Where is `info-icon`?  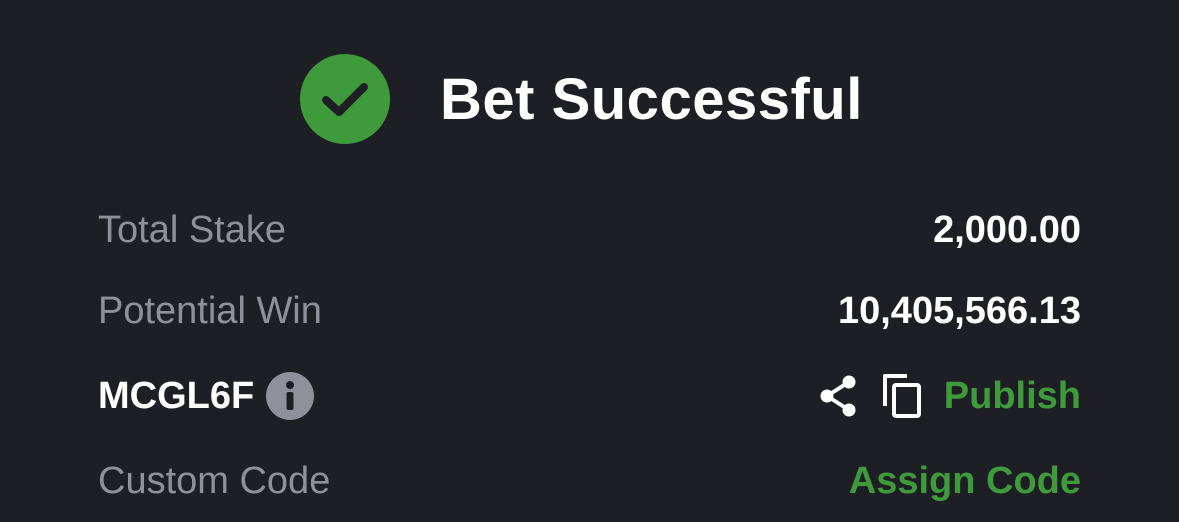 info-icon is located at coordinates (290, 396).